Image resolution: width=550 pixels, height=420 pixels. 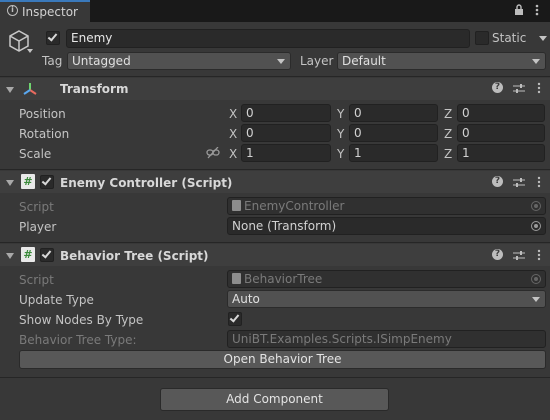 I want to click on enemy-controller-script-field: EnemyController, so click(x=386, y=206).